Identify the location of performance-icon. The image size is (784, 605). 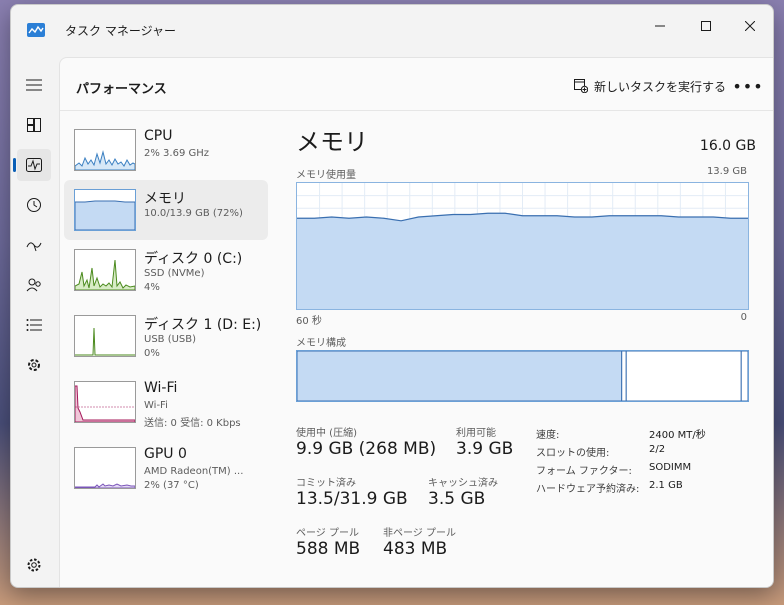
(34, 165).